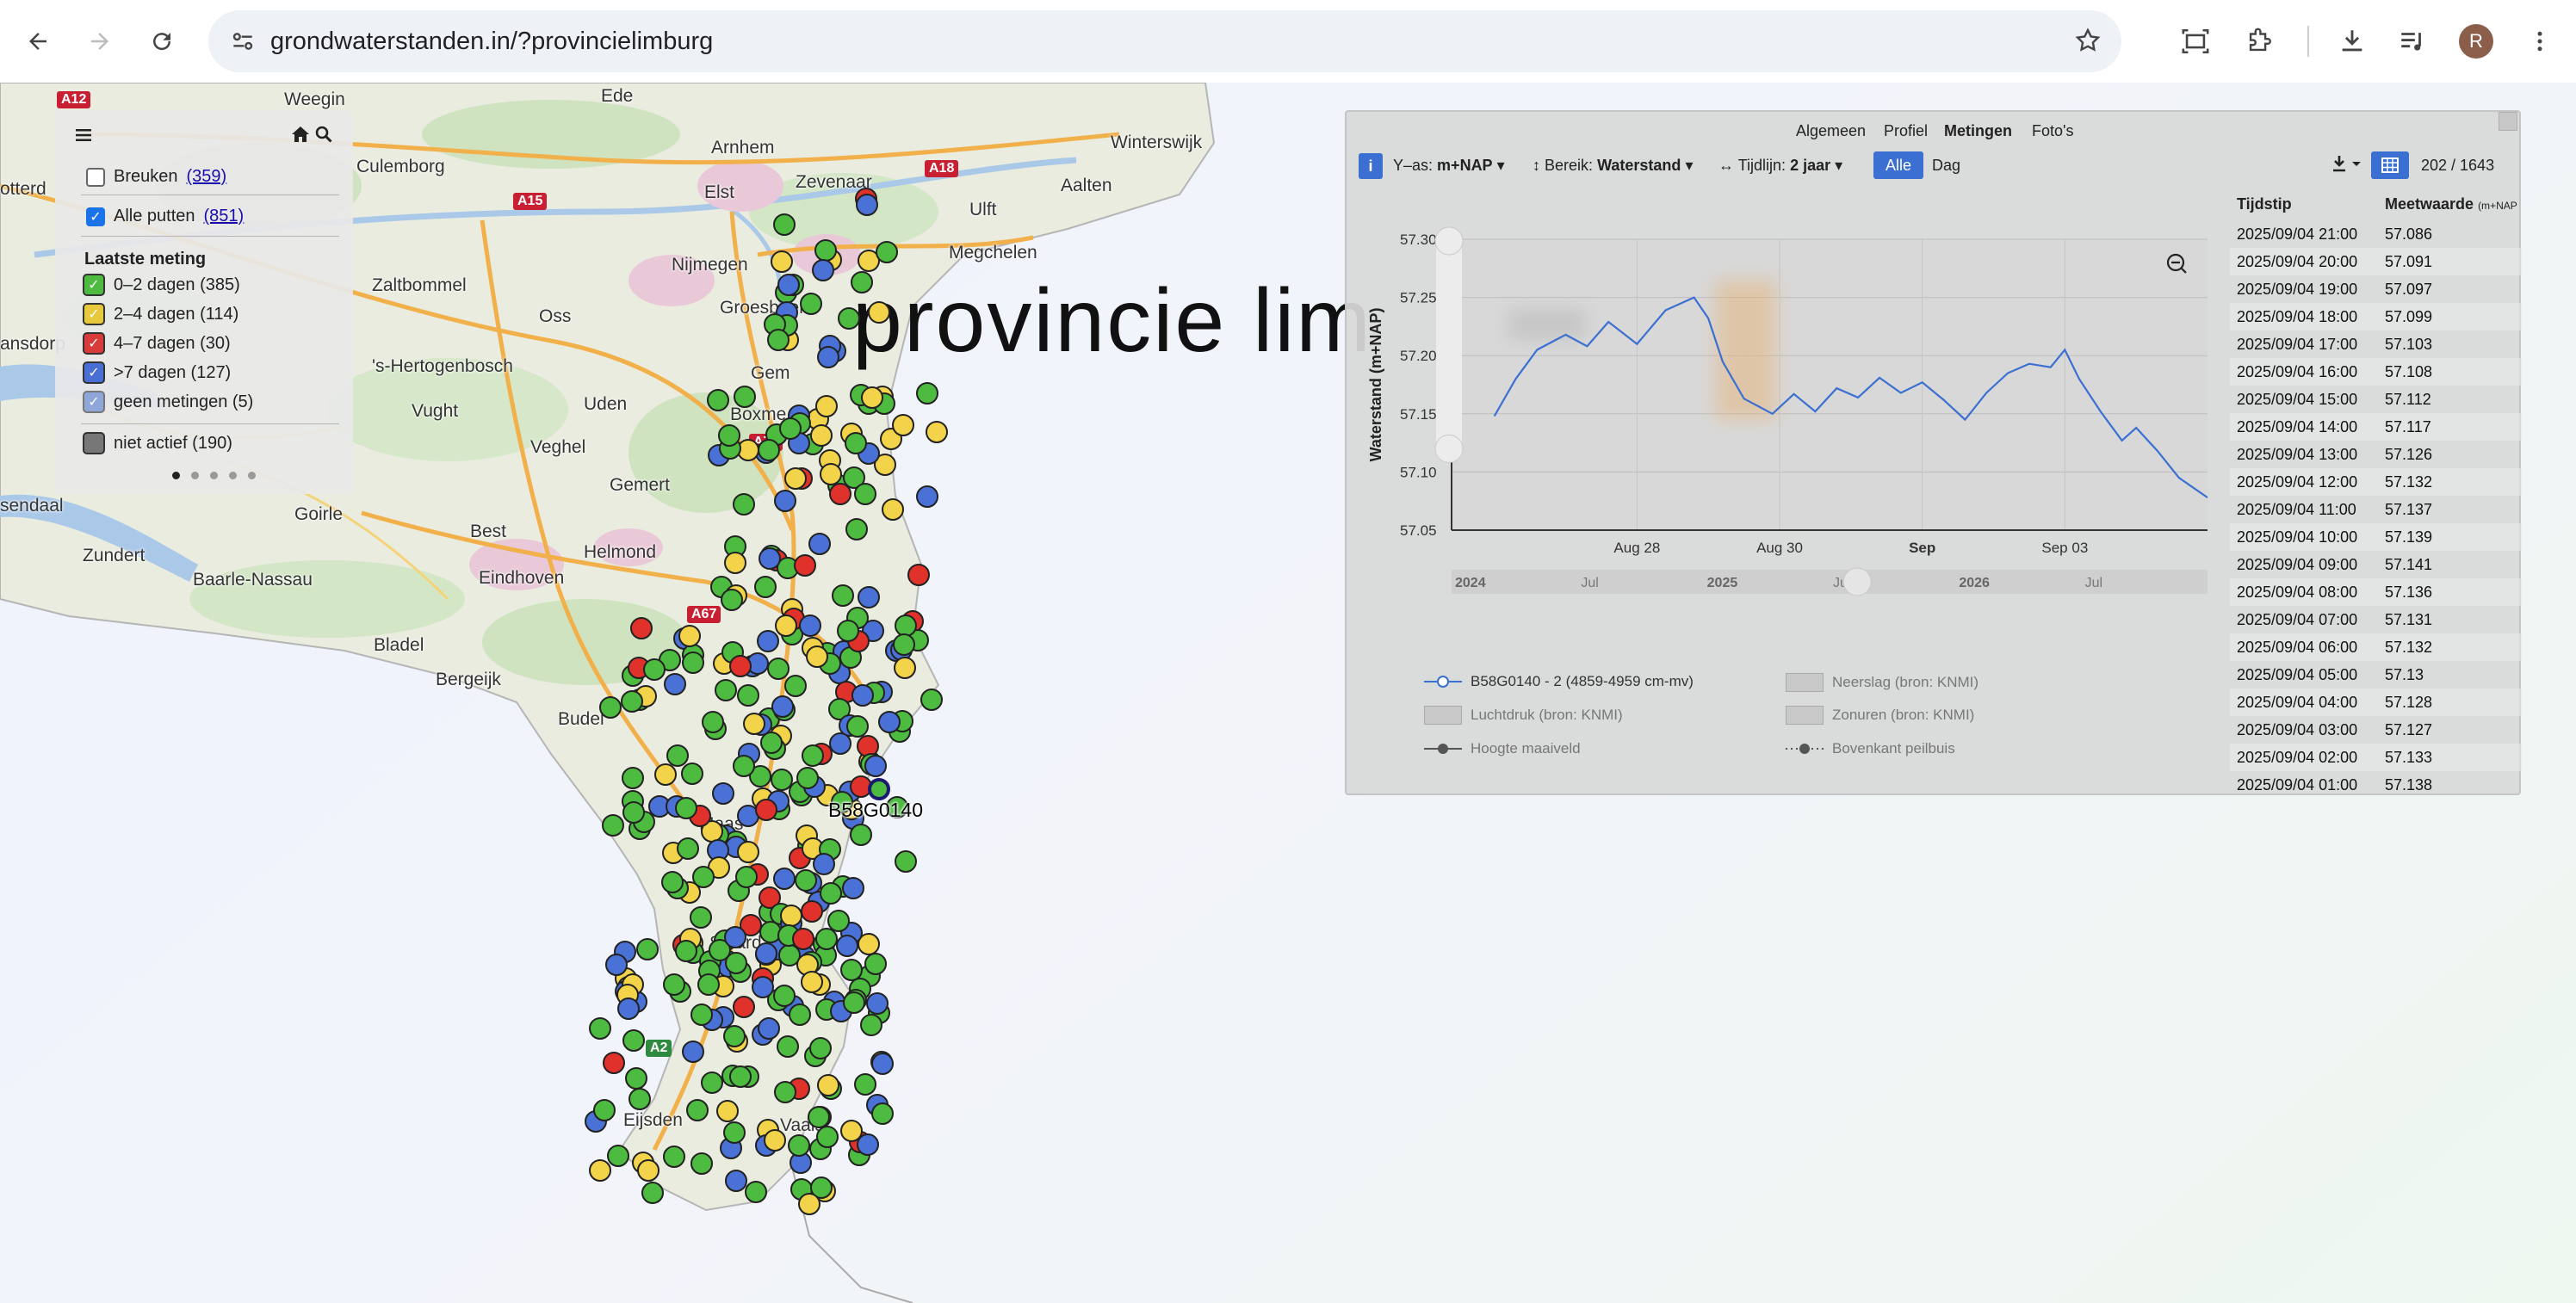  What do you see at coordinates (157, 343) in the screenshot?
I see `legend-item-4-7: ✓ 4–7 dagen (30)` at bounding box center [157, 343].